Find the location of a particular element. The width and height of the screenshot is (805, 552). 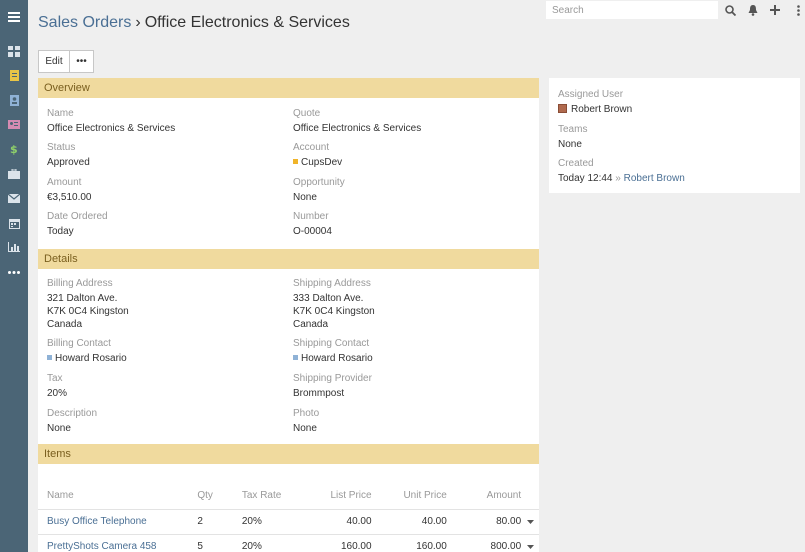

record-actions: Edit ••• is located at coordinates (66, 61).